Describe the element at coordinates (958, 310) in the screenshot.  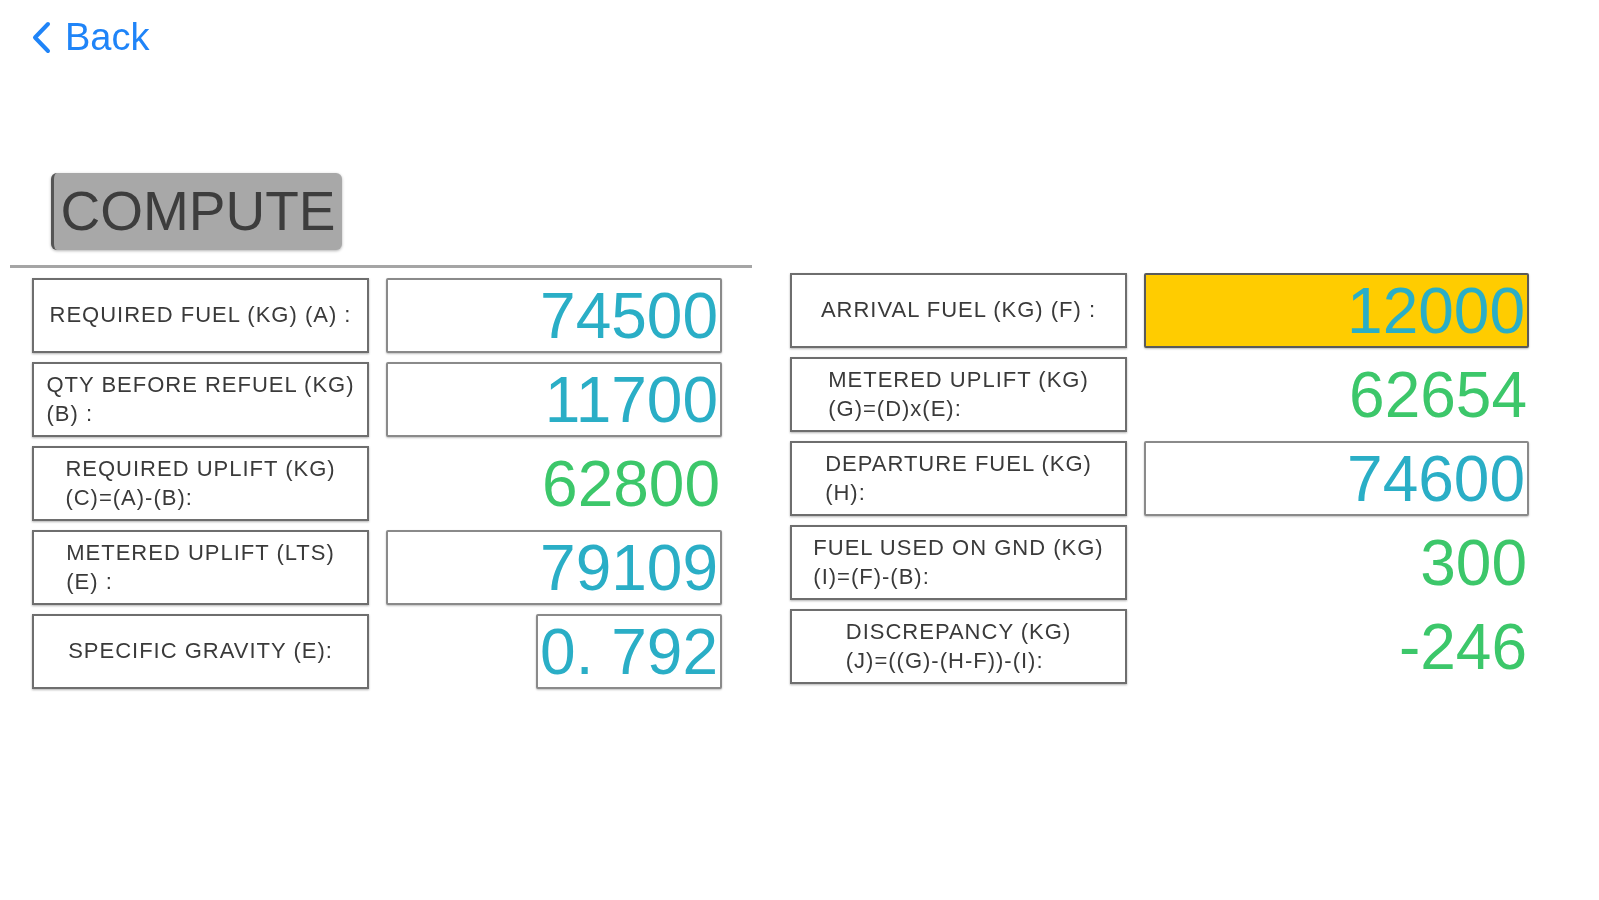
I see `field-label: ARRIVAL FUEL (KG) (F) :` at that location.